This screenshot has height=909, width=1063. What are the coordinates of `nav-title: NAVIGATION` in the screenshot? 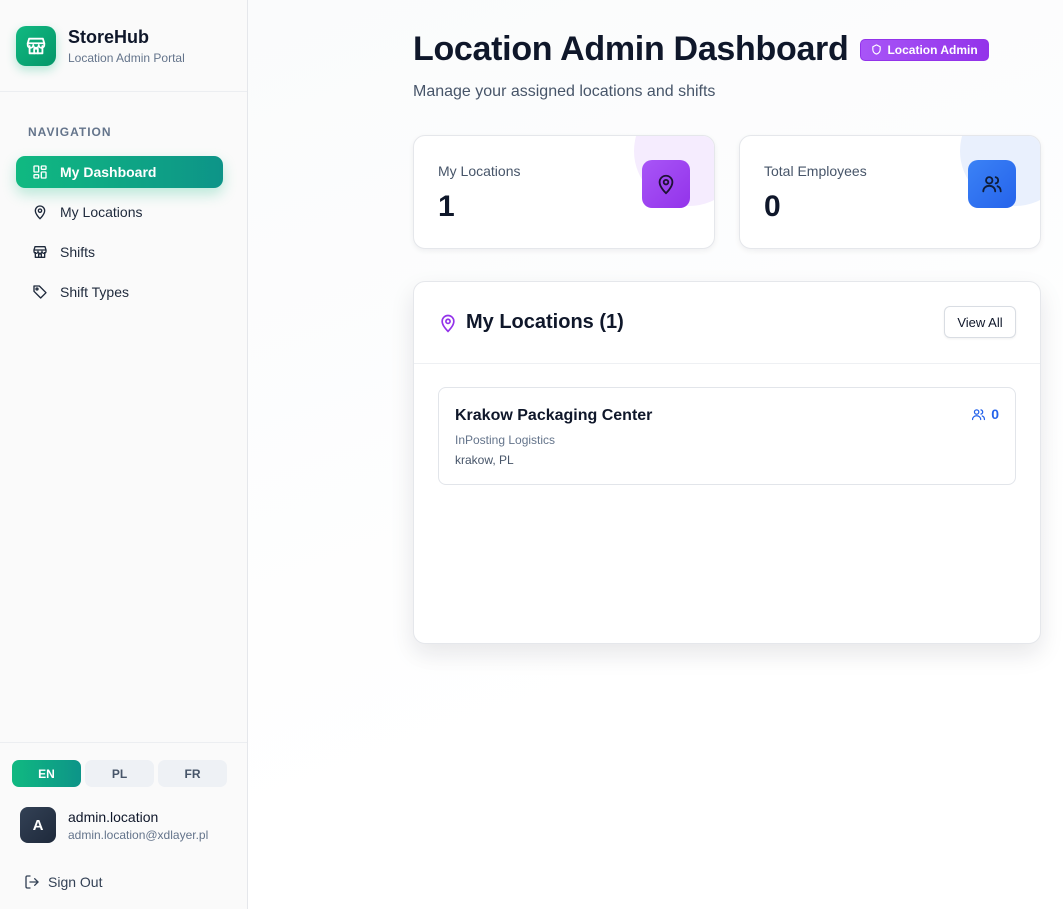 It's located at (70, 132).